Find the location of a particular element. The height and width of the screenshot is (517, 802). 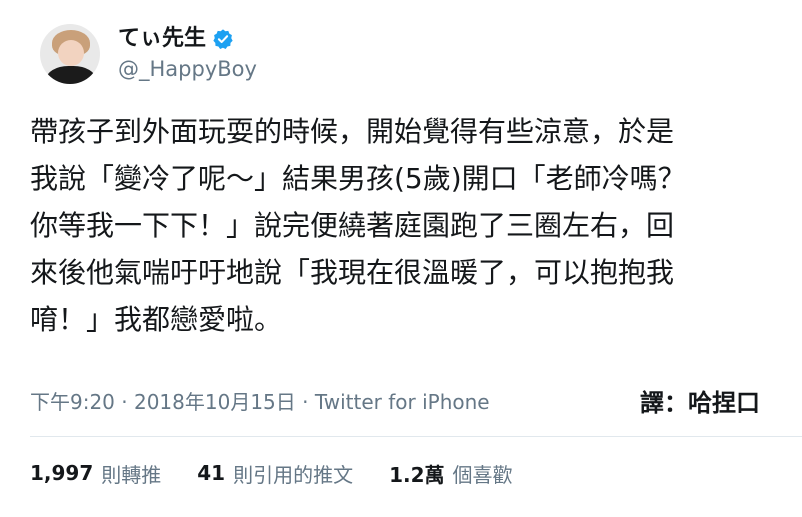

like-count: 1.2萬 個喜歡 is located at coordinates (450, 473).